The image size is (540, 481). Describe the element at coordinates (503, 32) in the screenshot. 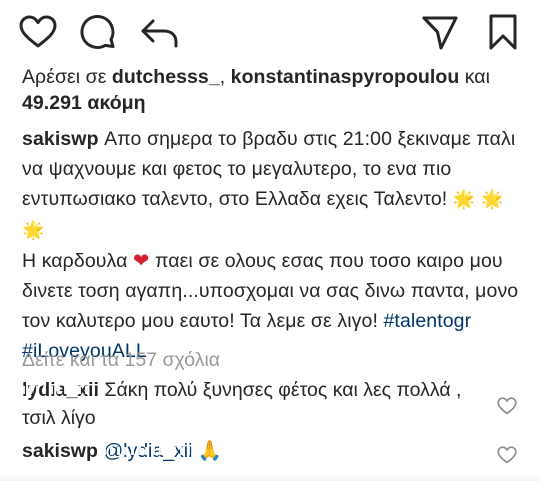

I see `bookmark-icon` at that location.